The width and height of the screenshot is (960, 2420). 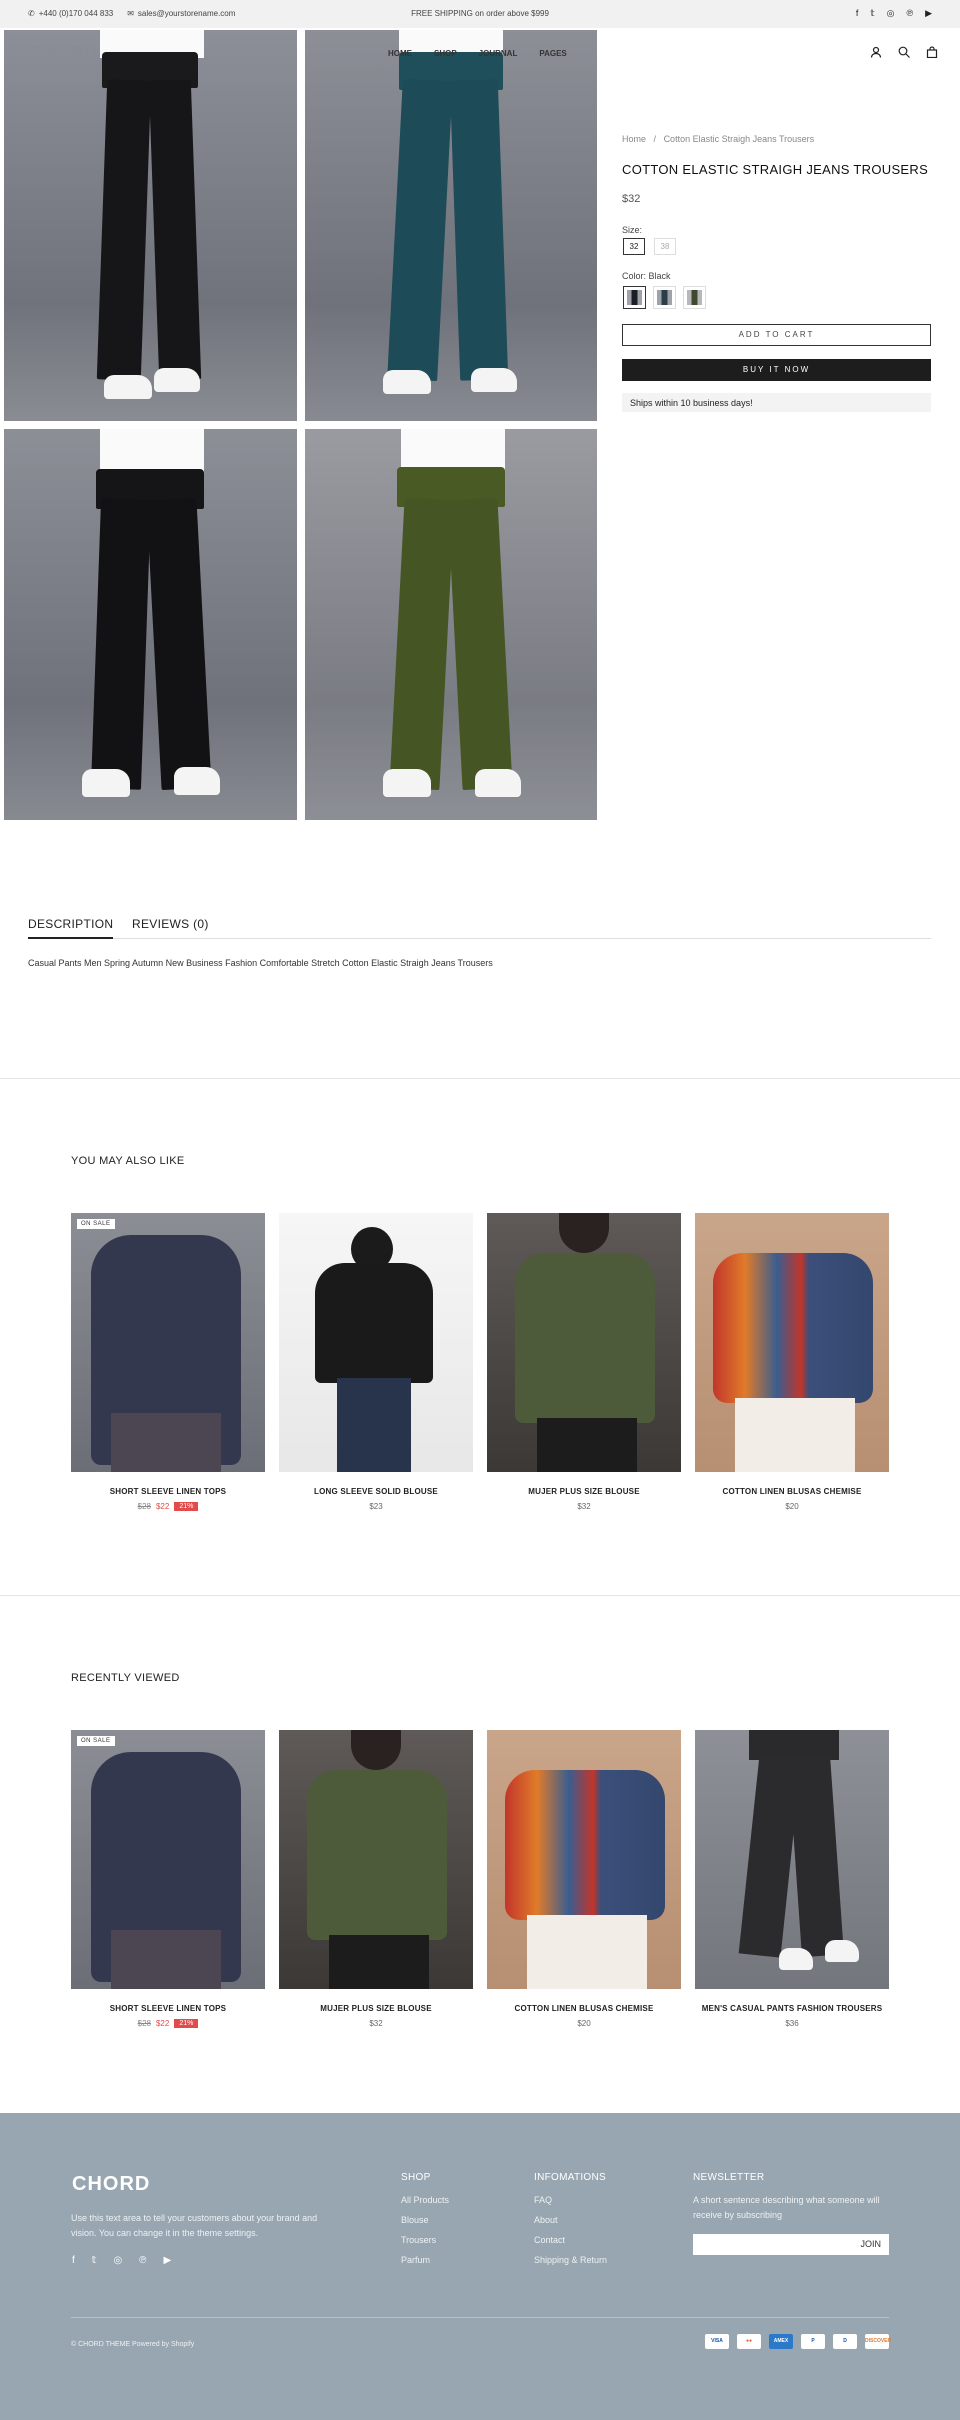 What do you see at coordinates (480, 2317) in the screenshot?
I see `footer-divider` at bounding box center [480, 2317].